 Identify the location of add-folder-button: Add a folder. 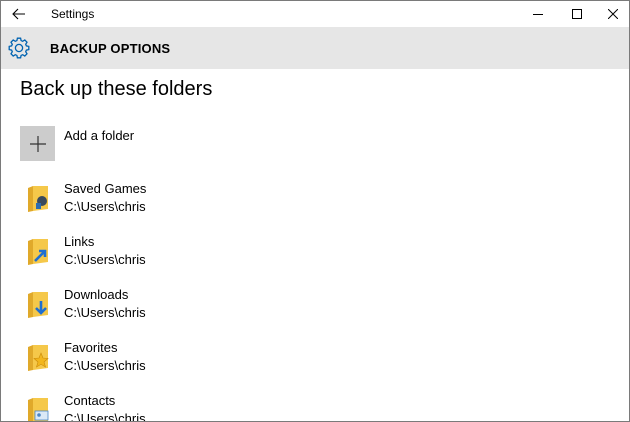
(170, 144).